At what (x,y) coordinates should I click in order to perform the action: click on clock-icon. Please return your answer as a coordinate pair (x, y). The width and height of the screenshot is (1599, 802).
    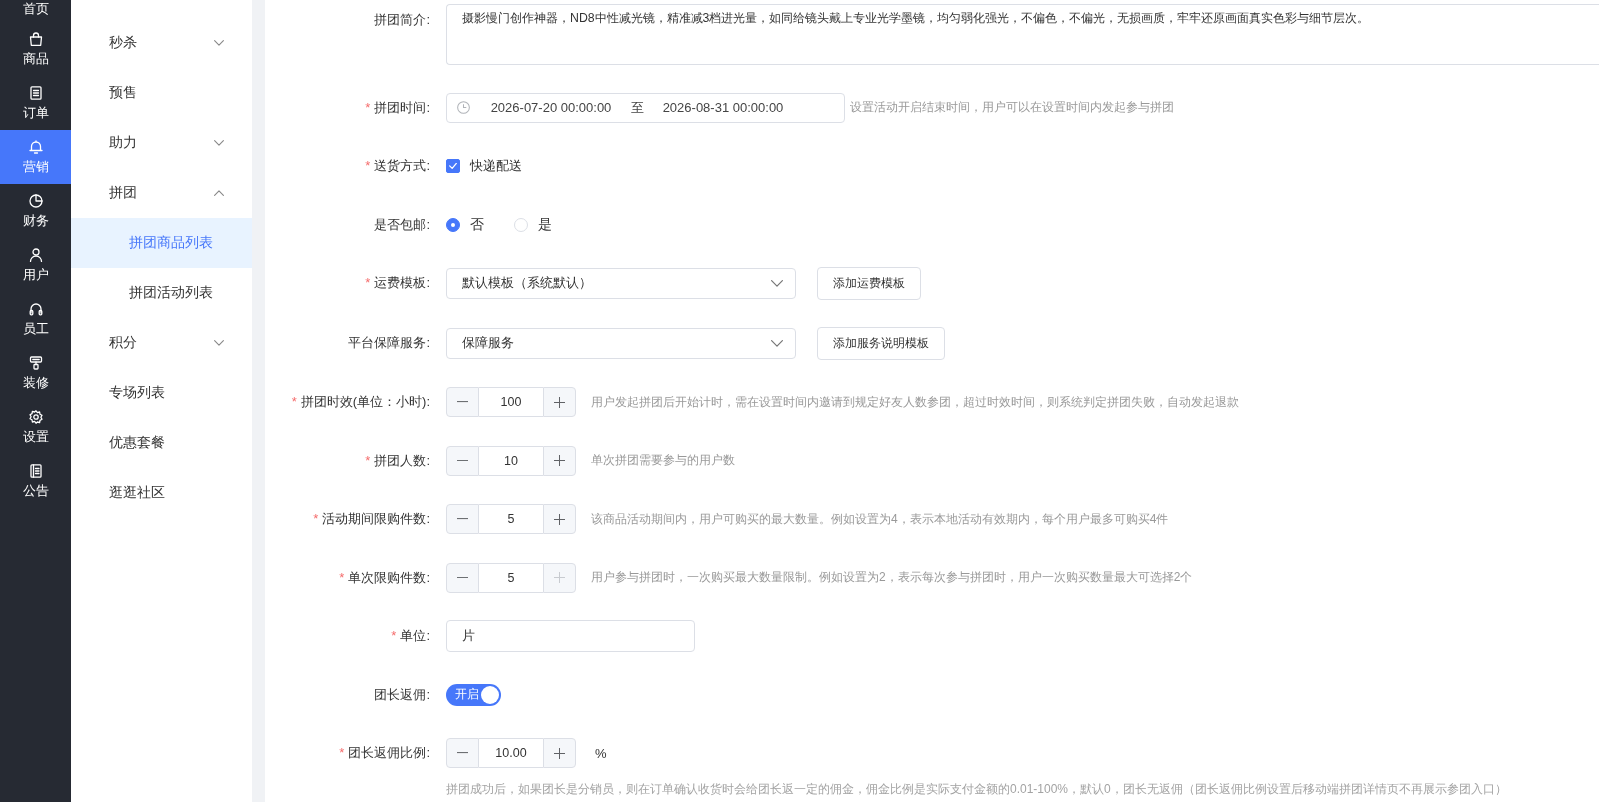
    Looking at the image, I should click on (463, 107).